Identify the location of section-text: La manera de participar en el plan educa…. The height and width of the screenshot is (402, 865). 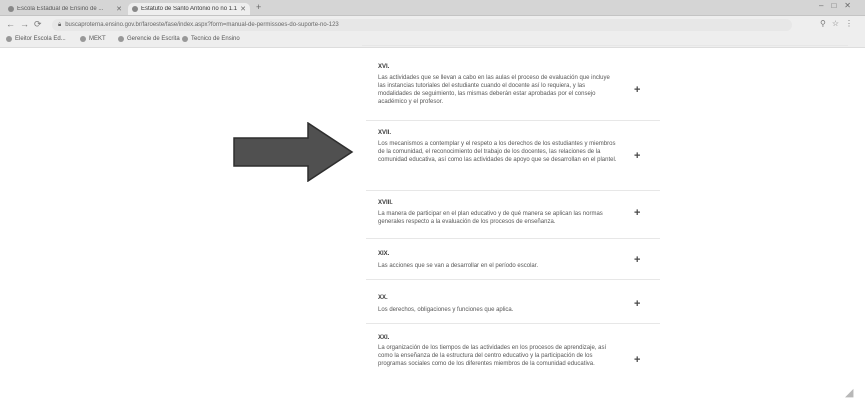
(490, 218).